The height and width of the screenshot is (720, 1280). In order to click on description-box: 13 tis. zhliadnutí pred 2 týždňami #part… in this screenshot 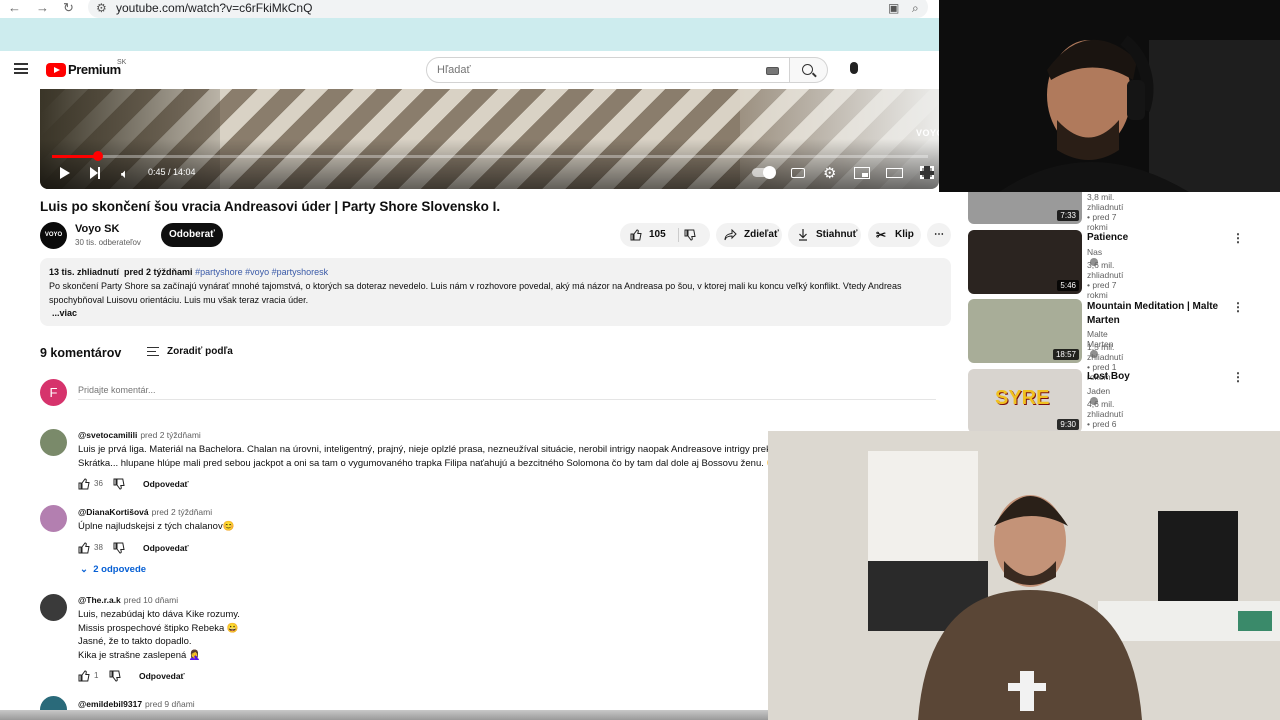, I will do `click(495, 292)`.